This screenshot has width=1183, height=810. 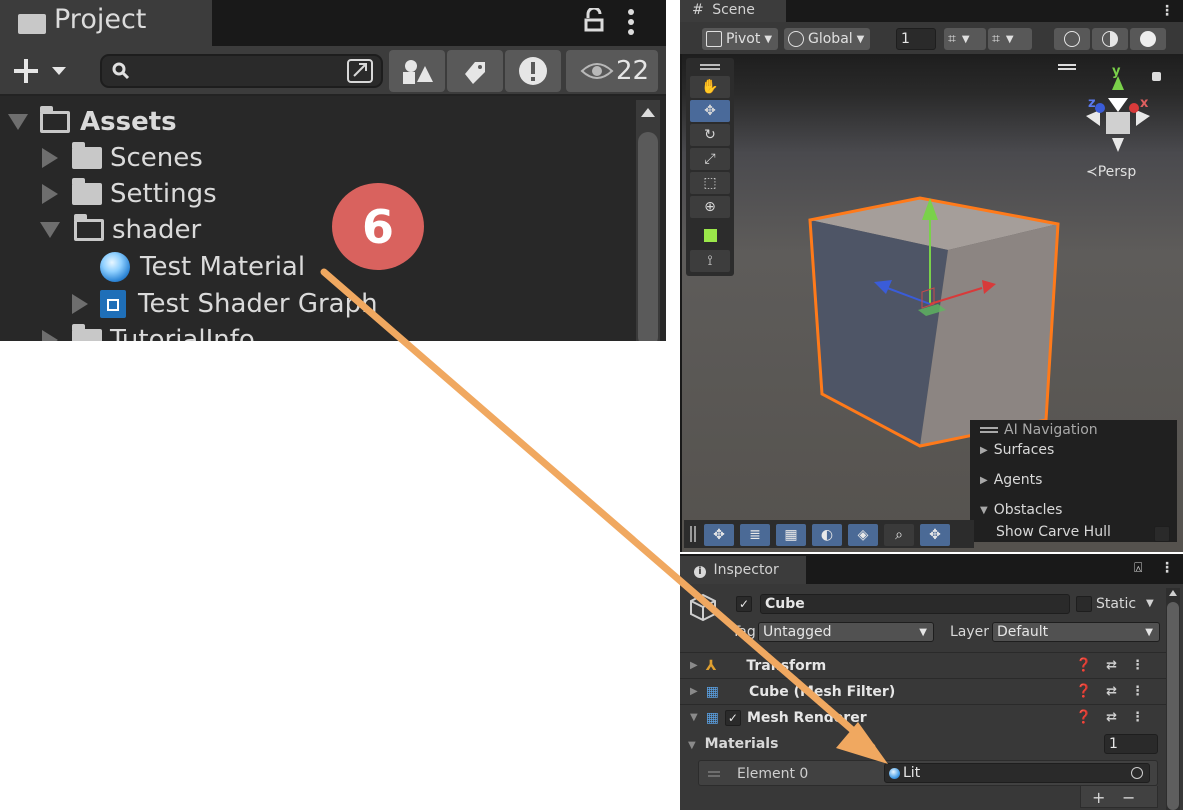 What do you see at coordinates (1162, 534) in the screenshot?
I see `show-carve-hull-checkbox` at bounding box center [1162, 534].